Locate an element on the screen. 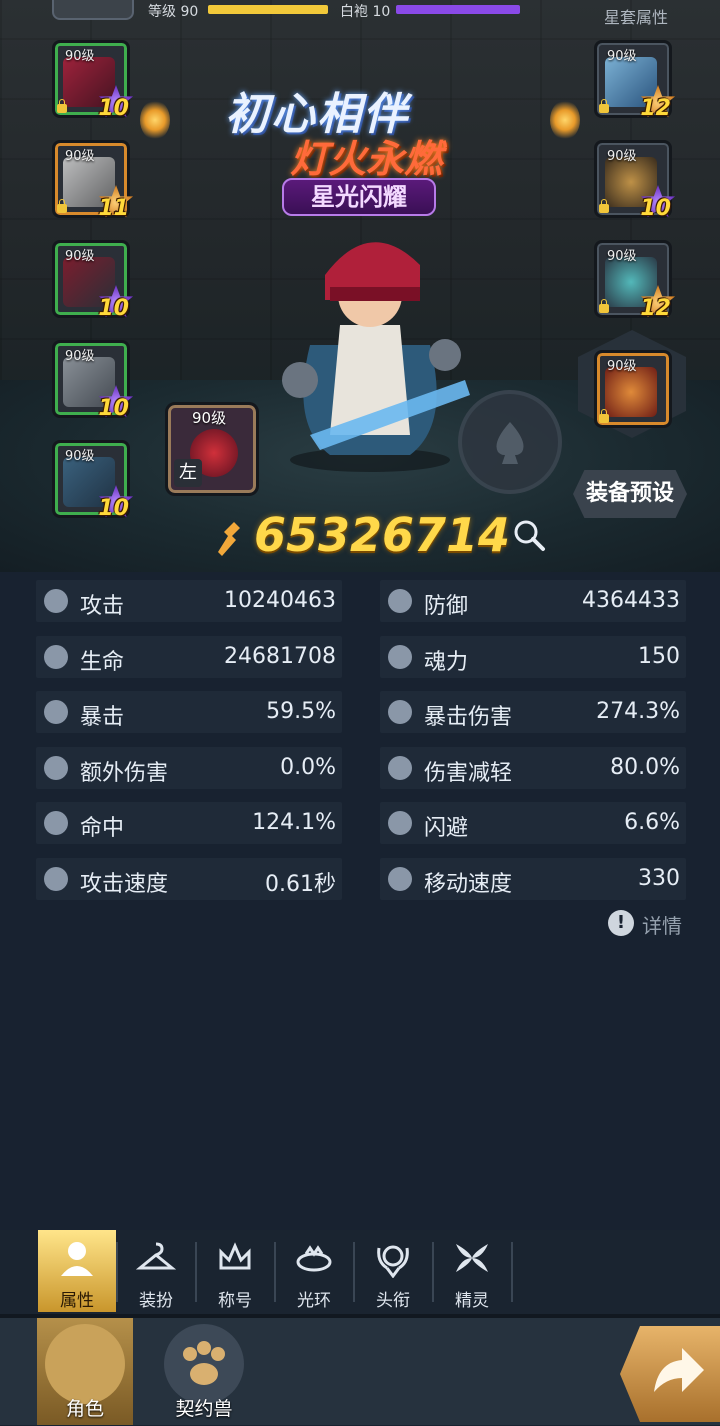 Image resolution: width=720 pixels, height=1426 pixels. bottom-navigation: 角色 契约兽 is located at coordinates (360, 1369).